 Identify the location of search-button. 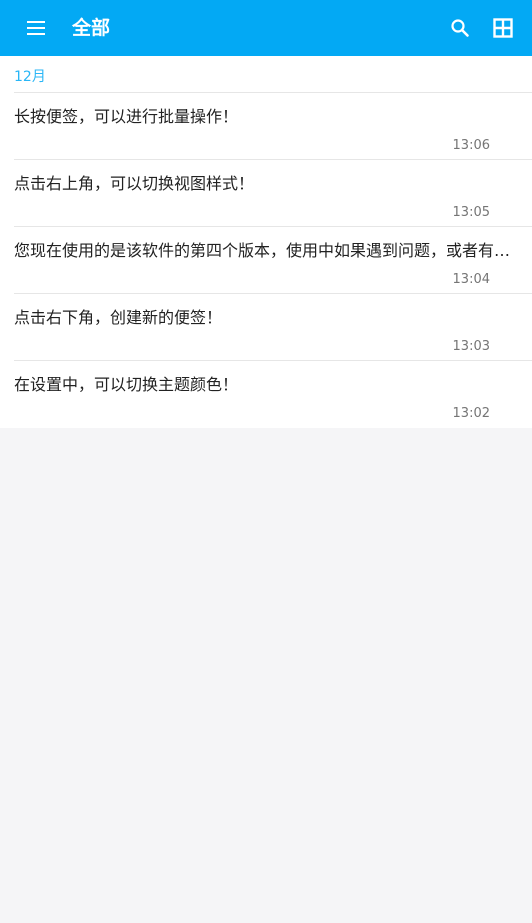
(460, 28).